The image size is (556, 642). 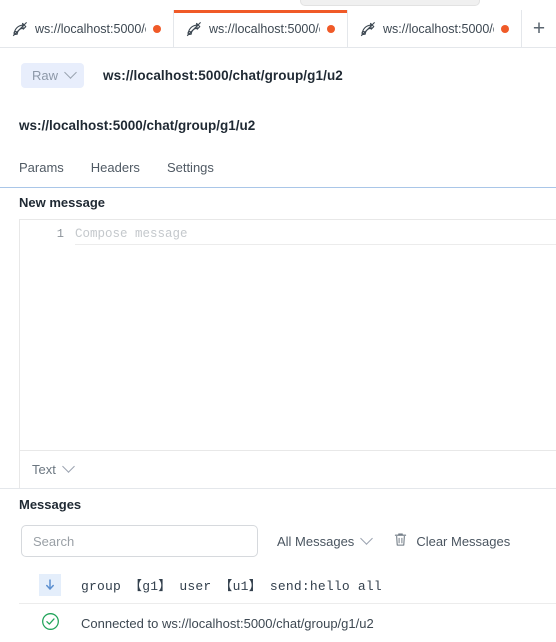 What do you see at coordinates (44, 469) in the screenshot?
I see `message-format-label: Text` at bounding box center [44, 469].